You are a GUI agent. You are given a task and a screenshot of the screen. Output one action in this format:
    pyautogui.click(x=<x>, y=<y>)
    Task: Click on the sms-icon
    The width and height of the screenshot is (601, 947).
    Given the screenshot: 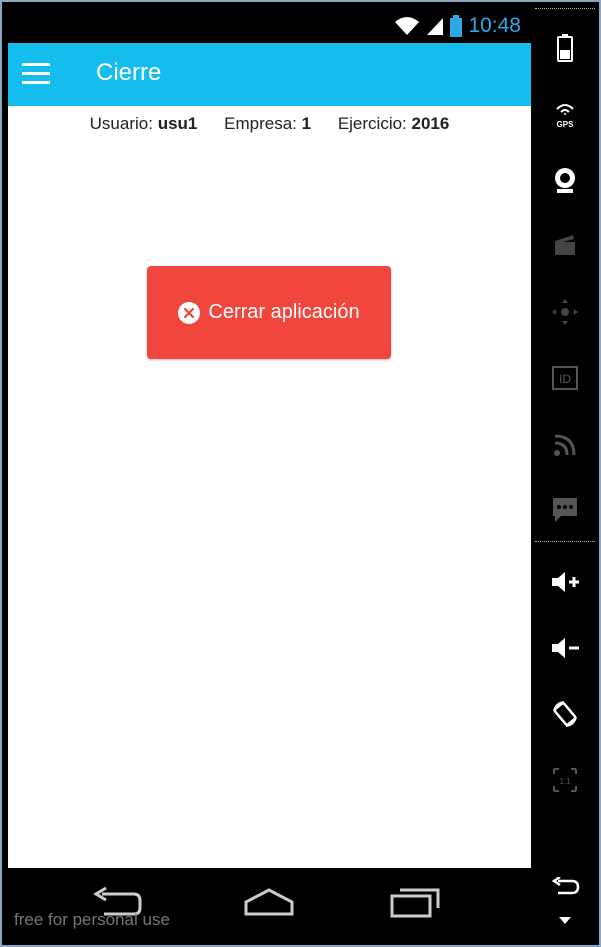 What is the action you would take?
    pyautogui.click(x=565, y=510)
    